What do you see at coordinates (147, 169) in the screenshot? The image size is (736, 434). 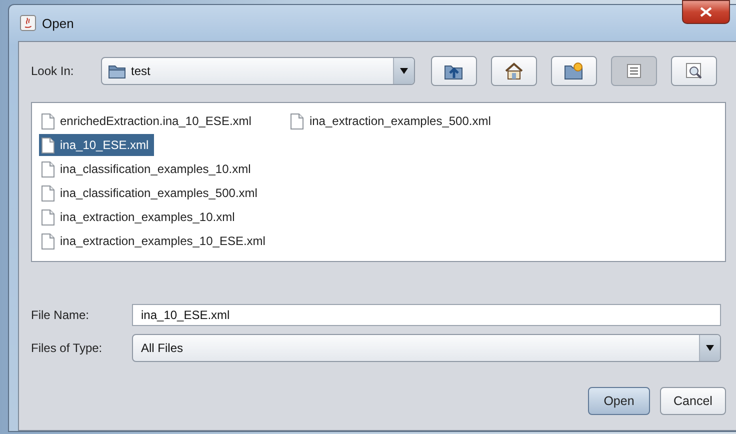 I see `file-item: ina_classification_examples_10.xml` at bounding box center [147, 169].